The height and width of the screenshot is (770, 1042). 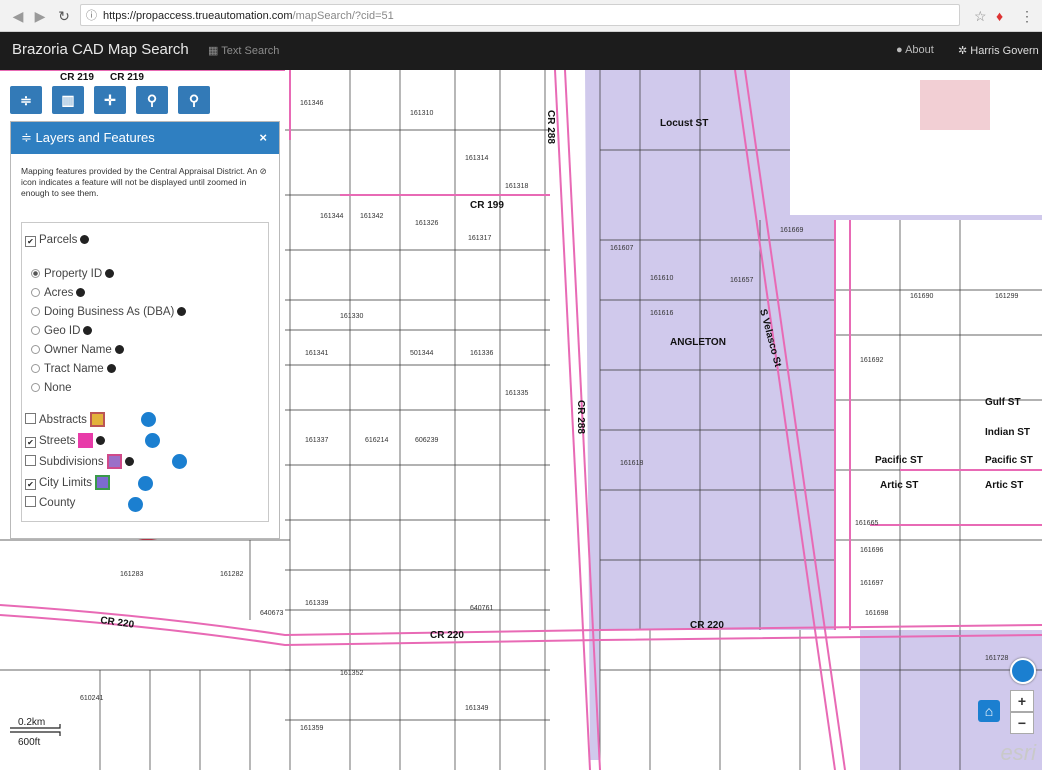 I want to click on parcel-label: 161317, so click(x=479, y=238).